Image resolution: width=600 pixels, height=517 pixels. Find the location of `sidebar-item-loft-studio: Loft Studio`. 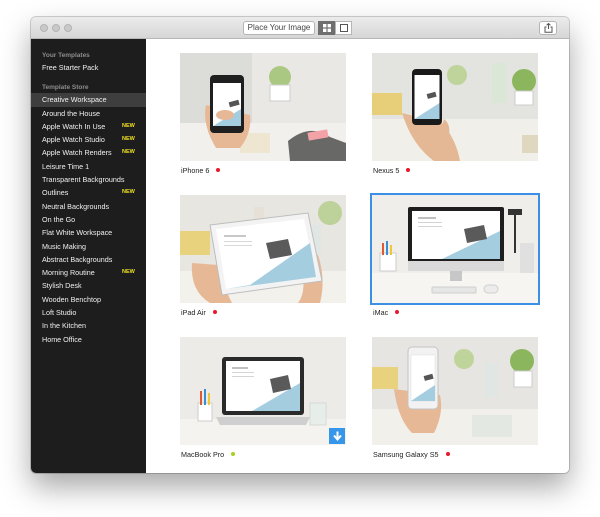

sidebar-item-loft-studio: Loft Studio is located at coordinates (88, 312).